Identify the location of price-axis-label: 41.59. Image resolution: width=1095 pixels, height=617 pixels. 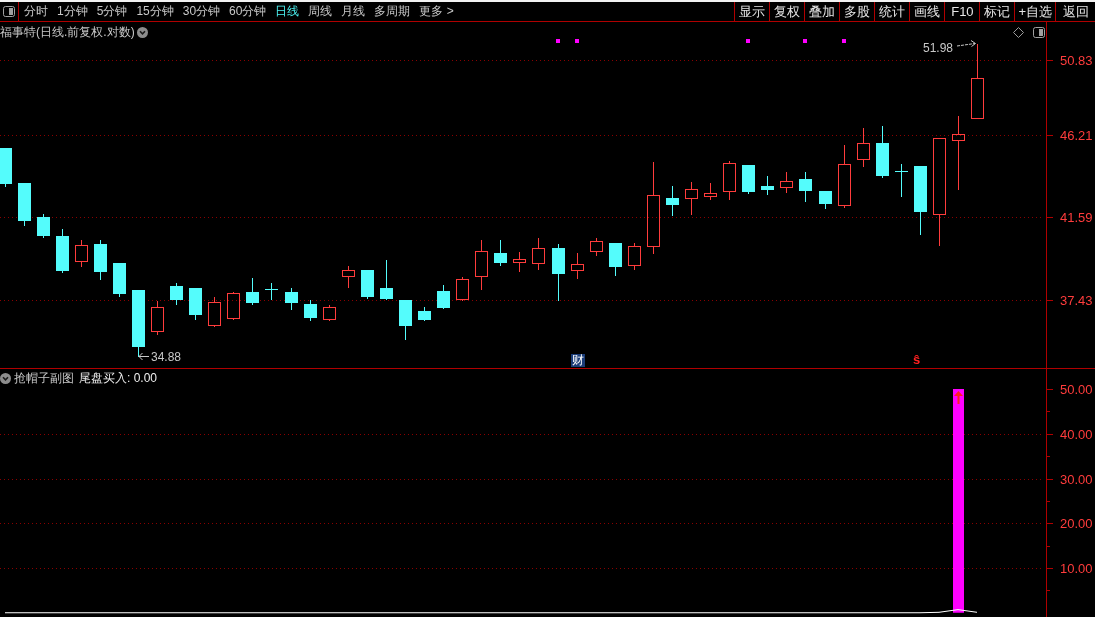
(1076, 217).